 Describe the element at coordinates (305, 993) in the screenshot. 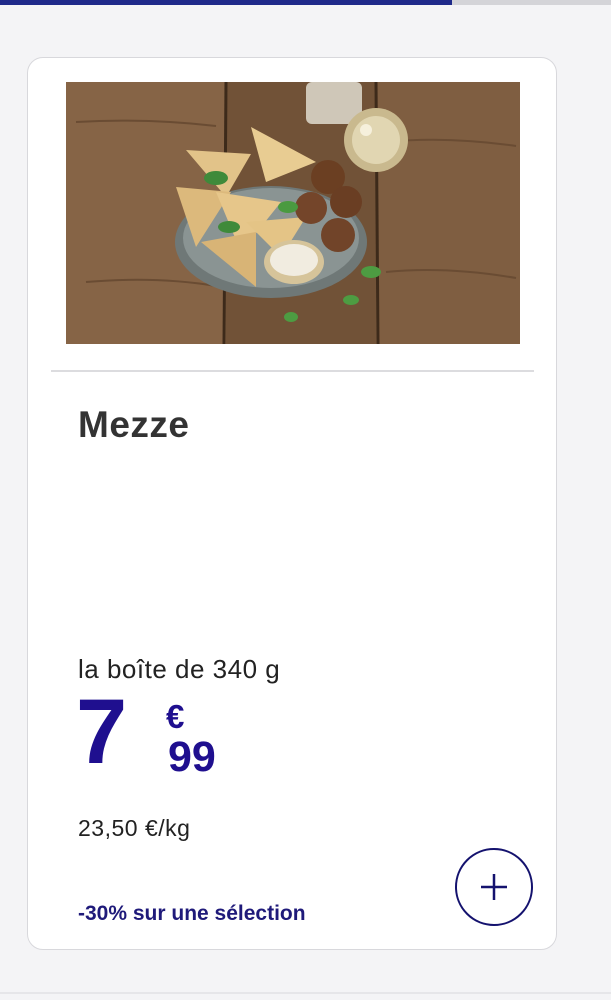

I see `bottom-divider` at that location.